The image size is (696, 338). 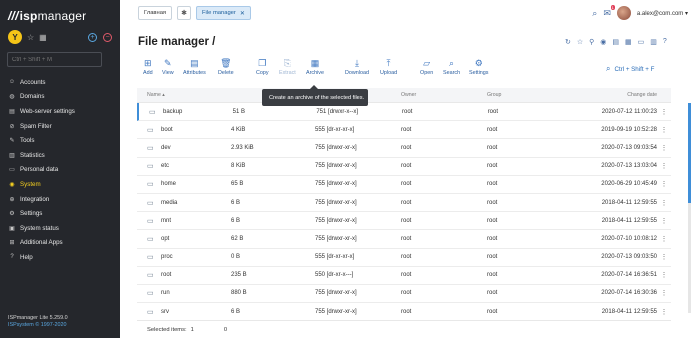 What do you see at coordinates (43, 37) in the screenshot?
I see `grid-icon: ▦` at bounding box center [43, 37].